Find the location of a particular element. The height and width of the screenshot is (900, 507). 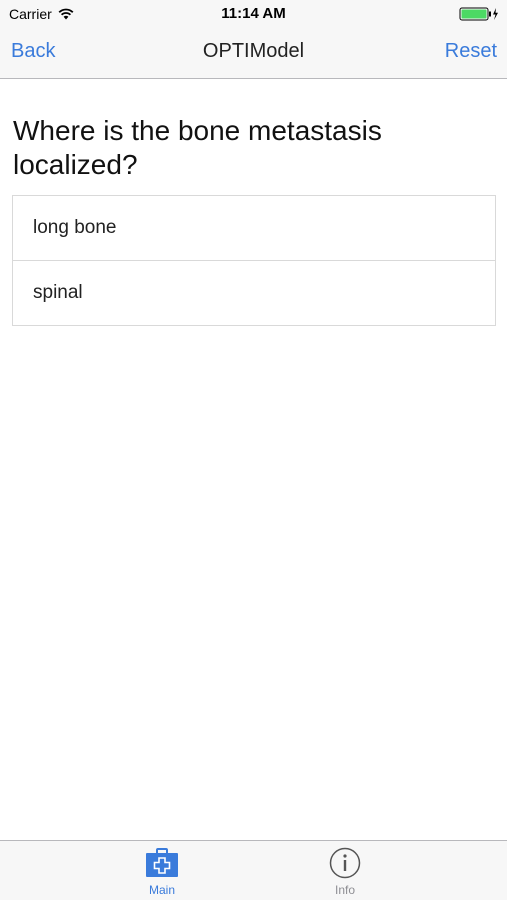

tab-info-label: Info is located at coordinates (344, 890).